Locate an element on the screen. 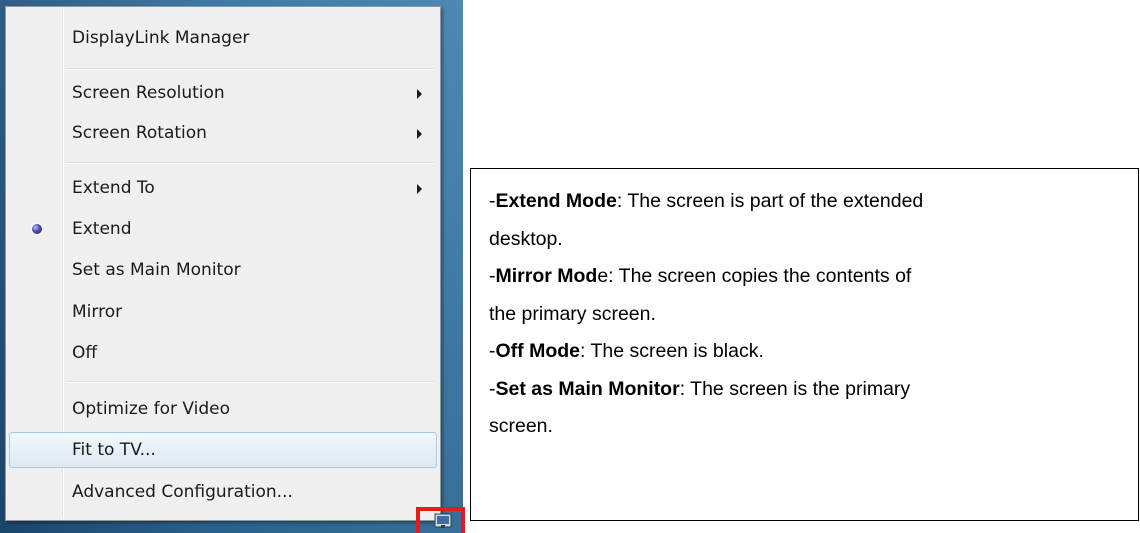 The width and height of the screenshot is (1140, 533). menu-item-label: Extend To is located at coordinates (113, 188).